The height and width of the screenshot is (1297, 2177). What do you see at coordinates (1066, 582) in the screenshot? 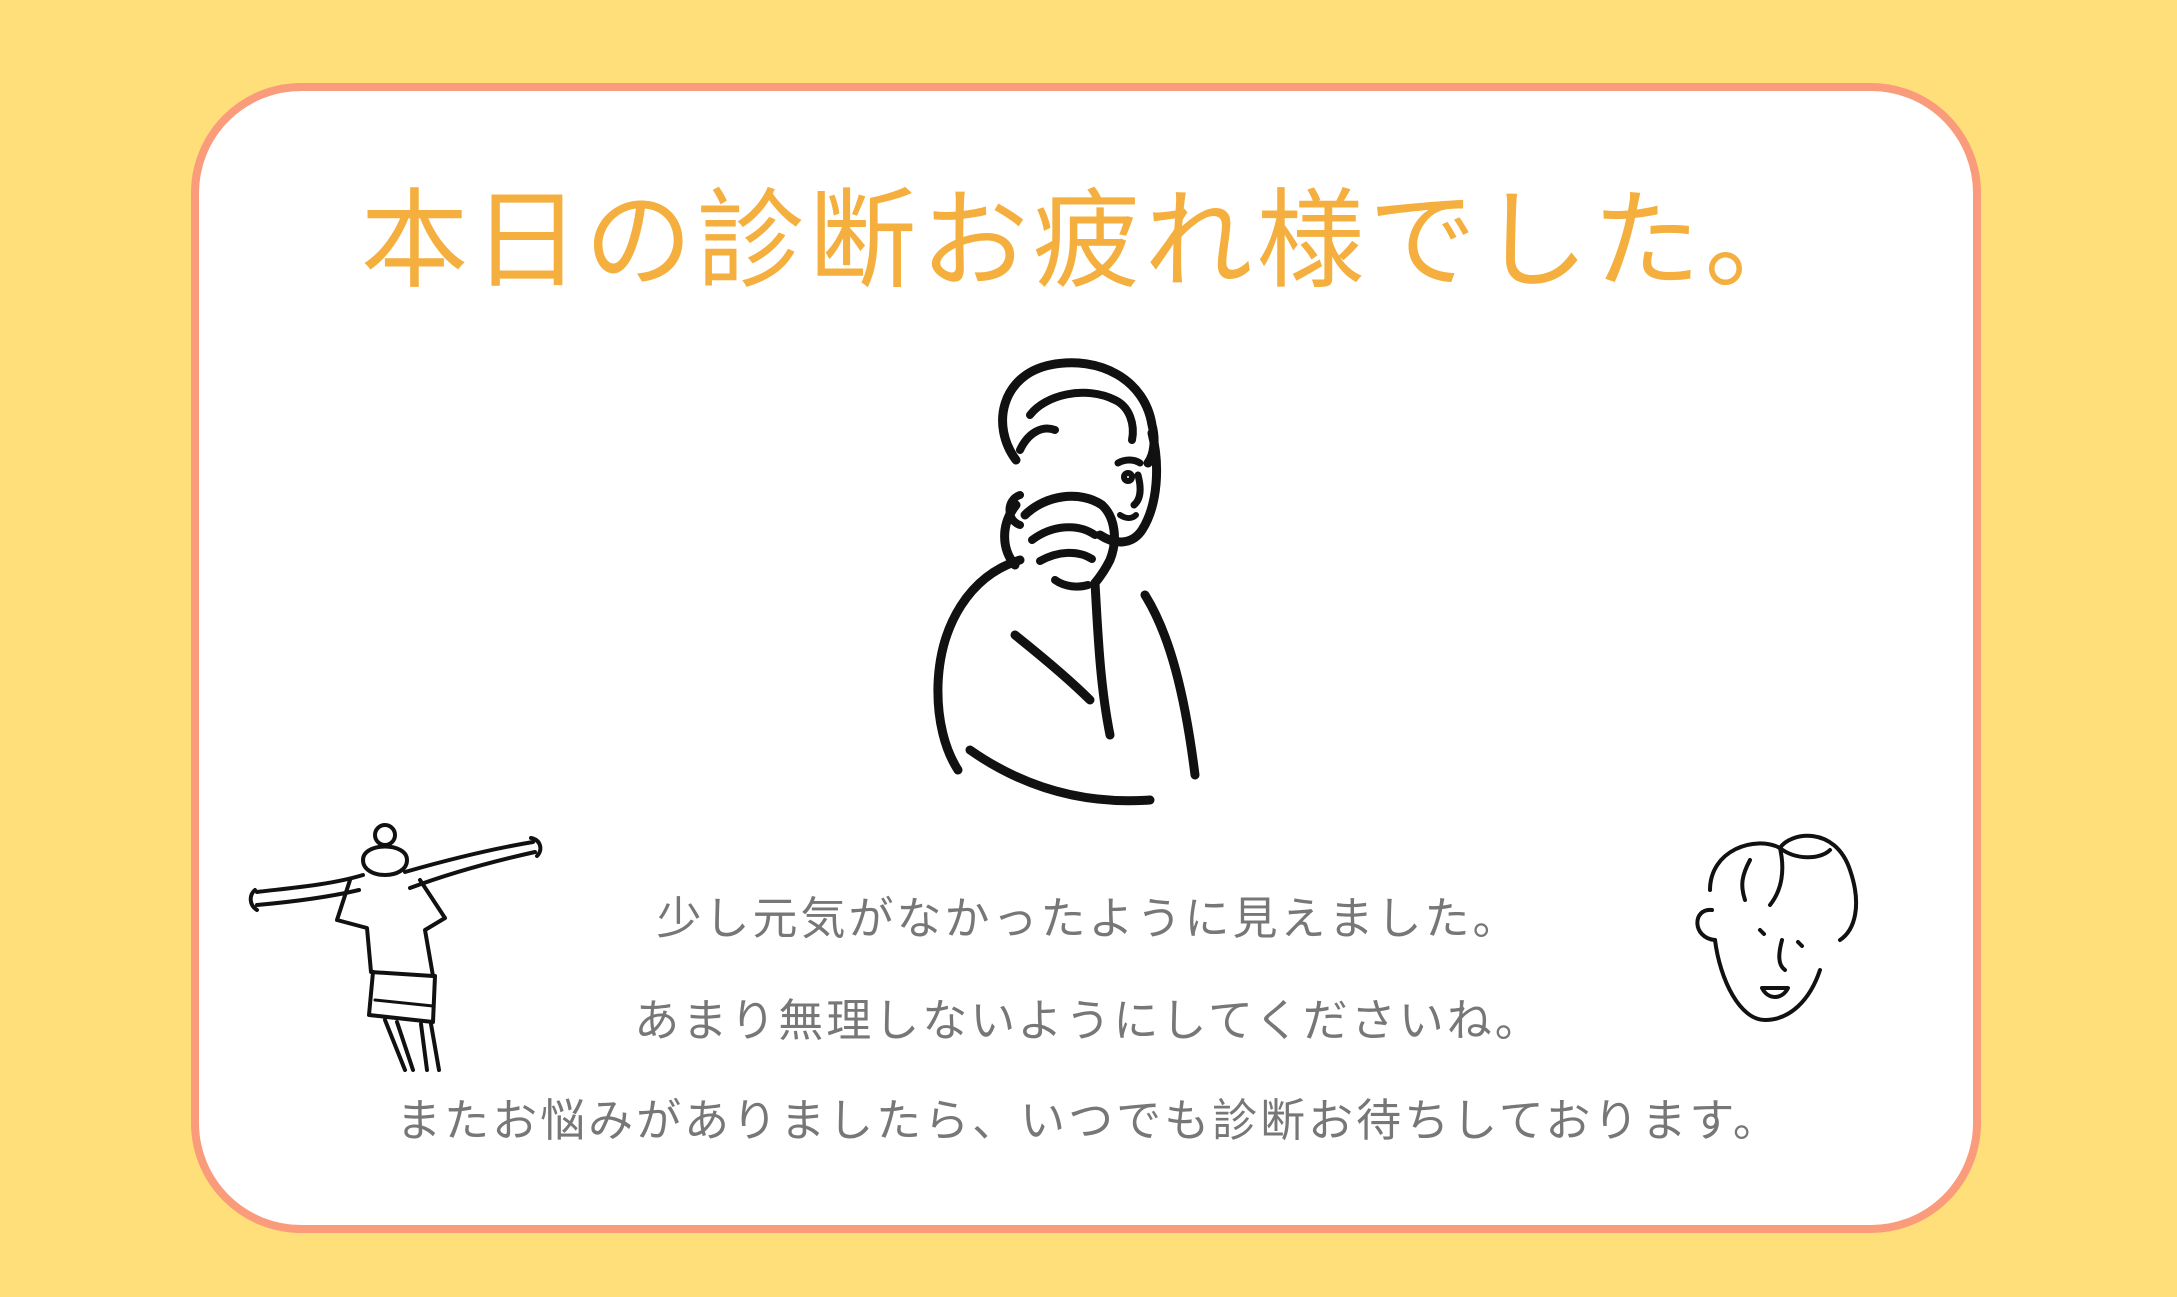
I see `thinking-person-illustration` at bounding box center [1066, 582].